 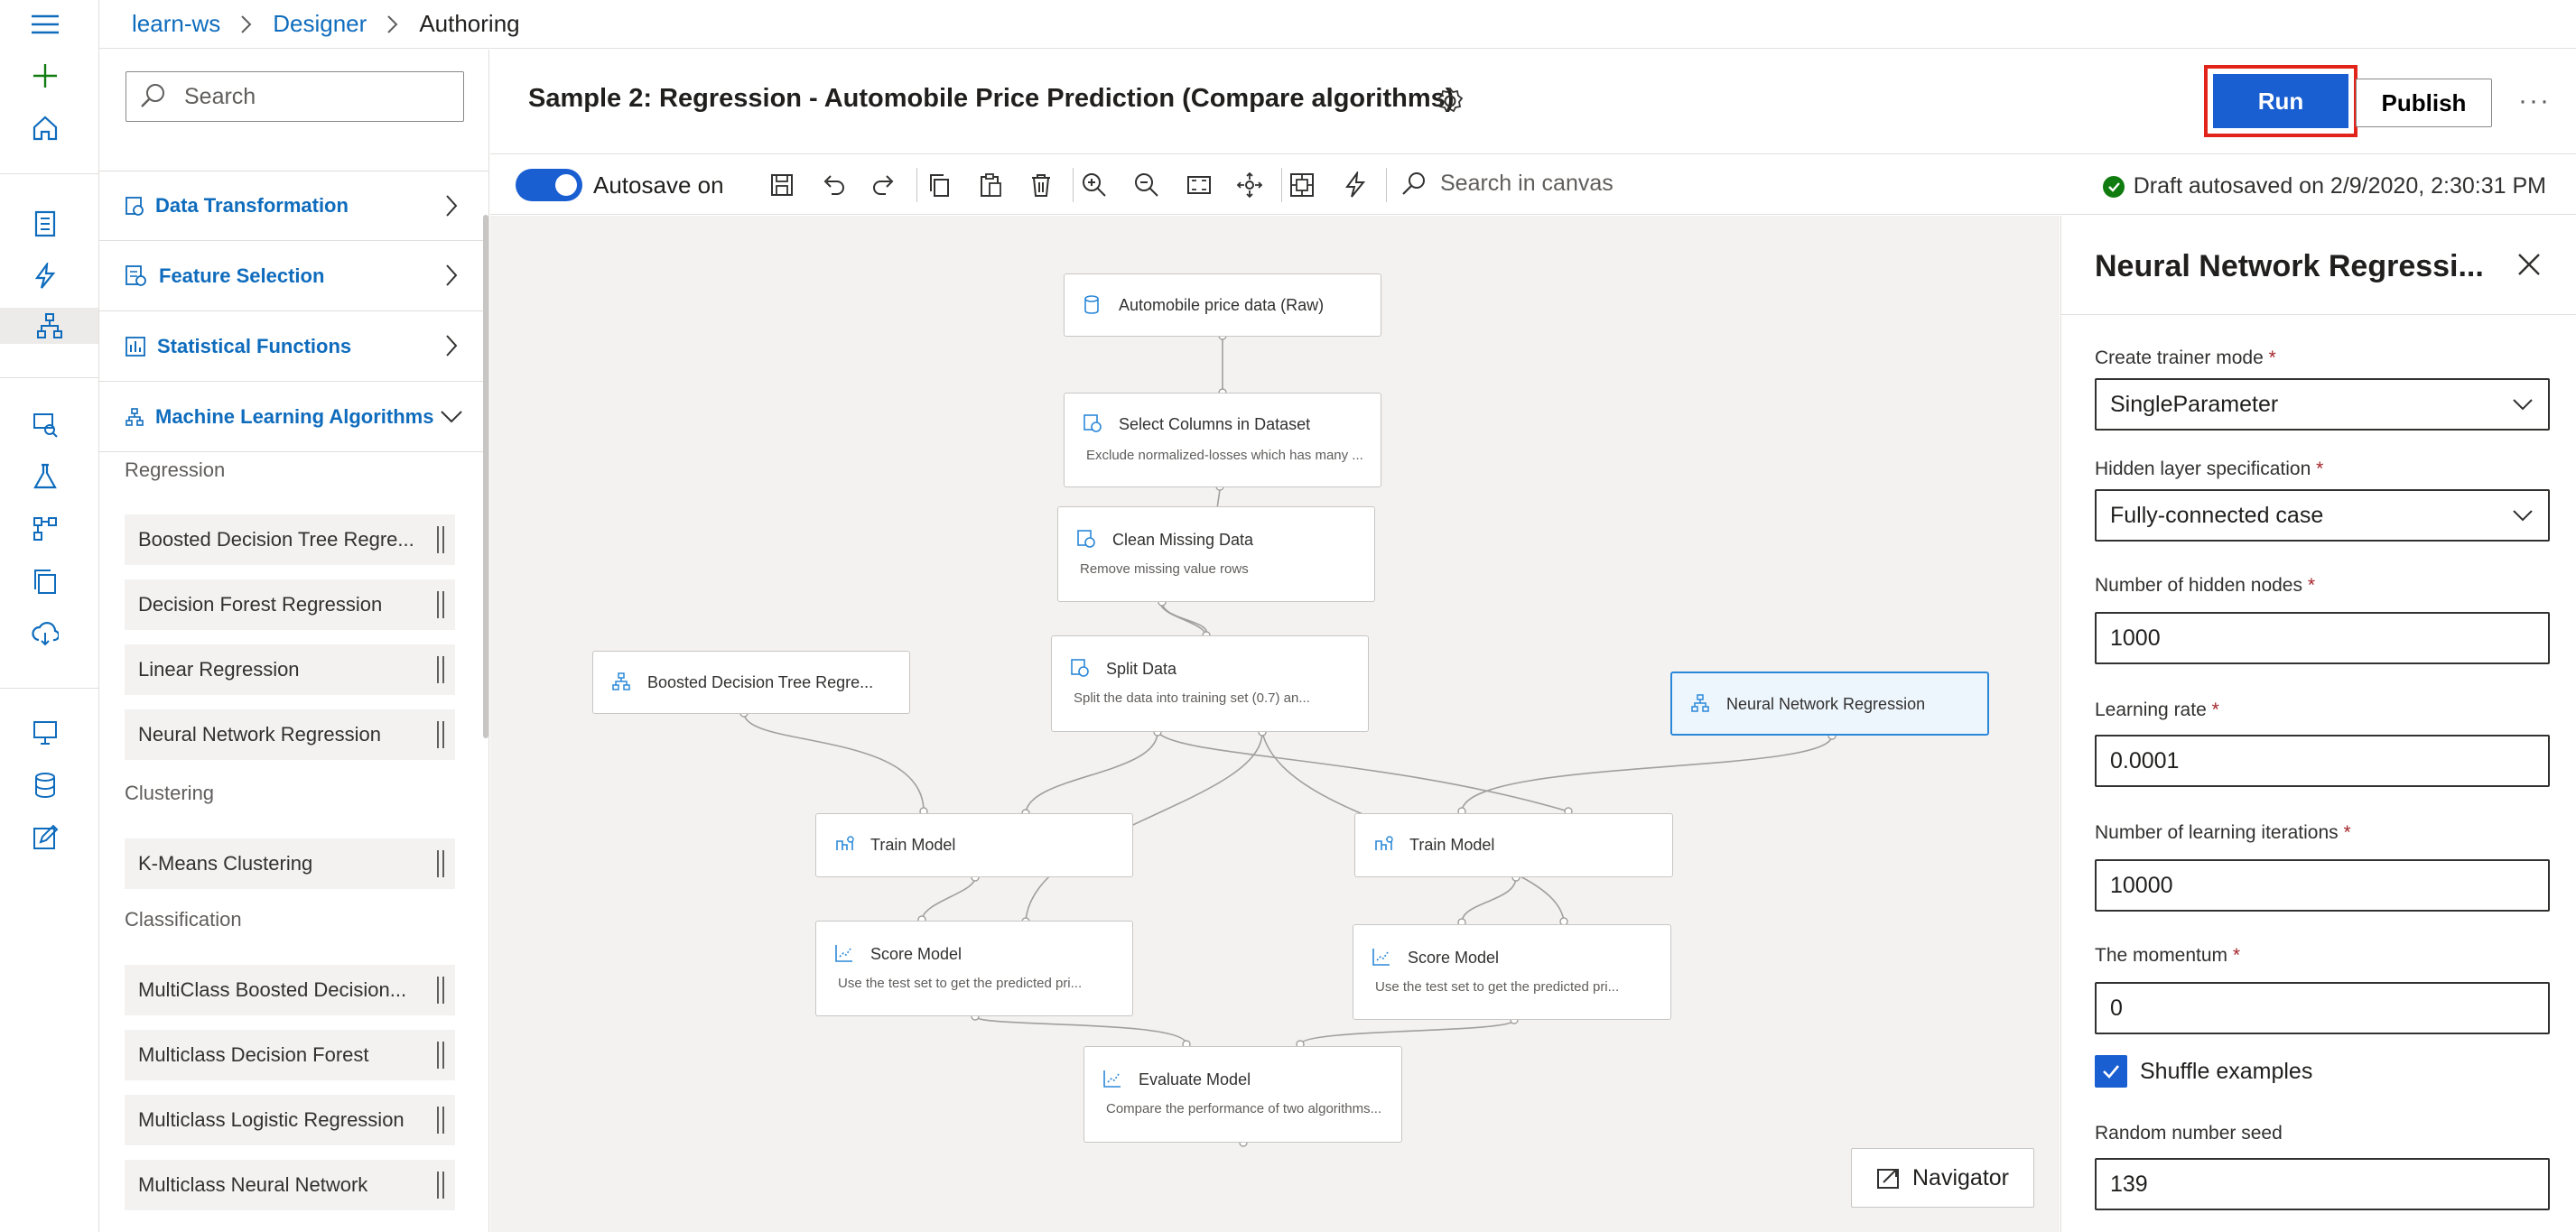 What do you see at coordinates (2424, 103) in the screenshot?
I see `publish-button: Publish` at bounding box center [2424, 103].